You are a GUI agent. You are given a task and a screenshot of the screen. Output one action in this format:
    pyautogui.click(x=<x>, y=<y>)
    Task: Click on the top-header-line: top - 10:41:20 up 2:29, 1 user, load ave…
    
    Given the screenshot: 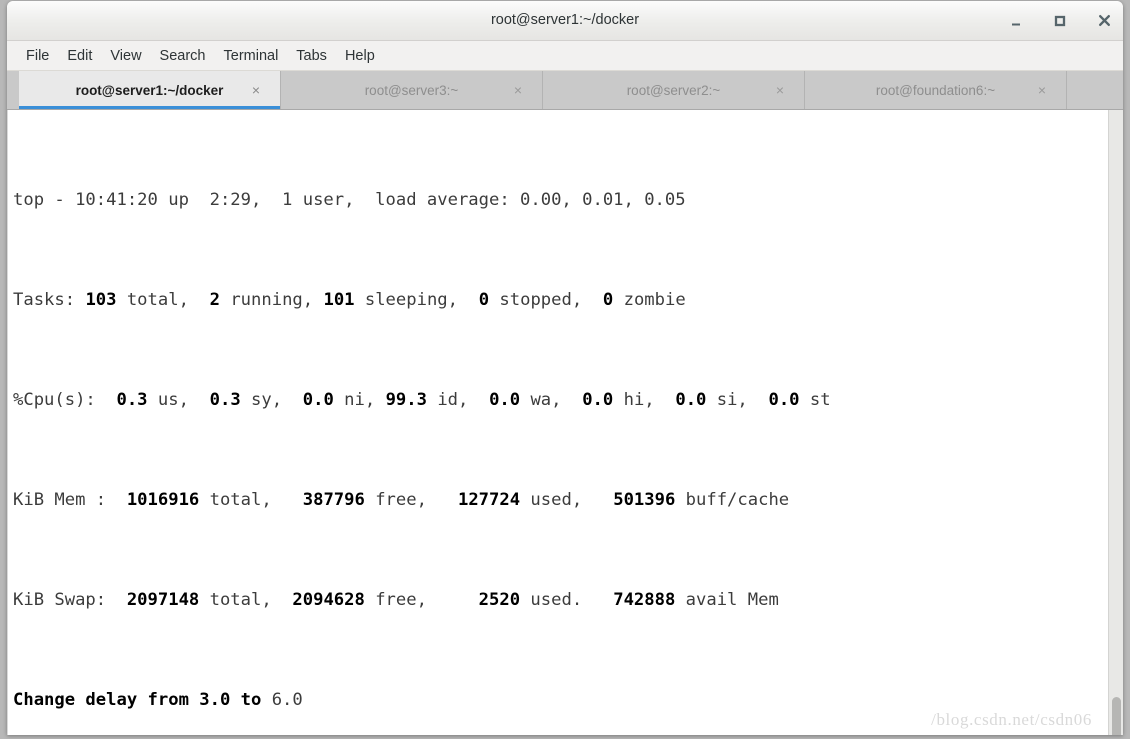 What is the action you would take?
    pyautogui.click(x=560, y=200)
    